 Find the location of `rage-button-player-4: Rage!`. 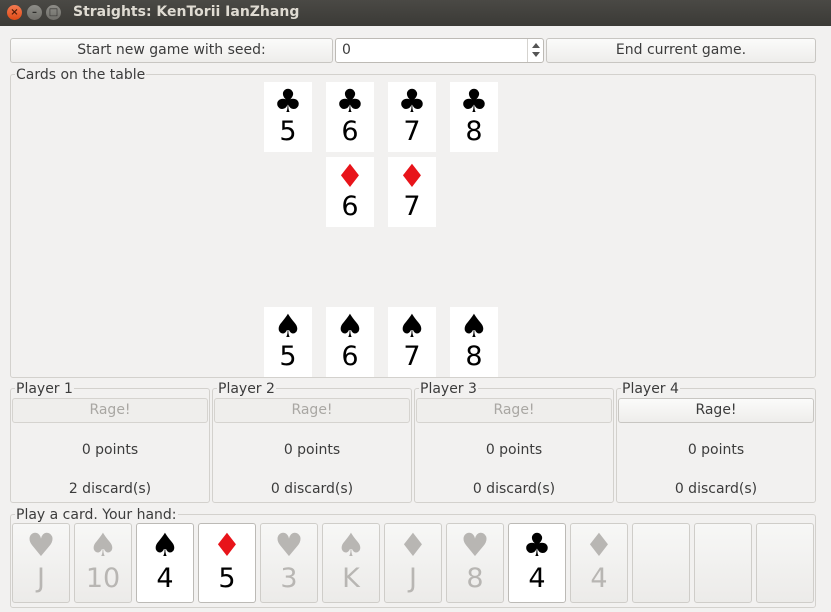

rage-button-player-4: Rage! is located at coordinates (716, 410).